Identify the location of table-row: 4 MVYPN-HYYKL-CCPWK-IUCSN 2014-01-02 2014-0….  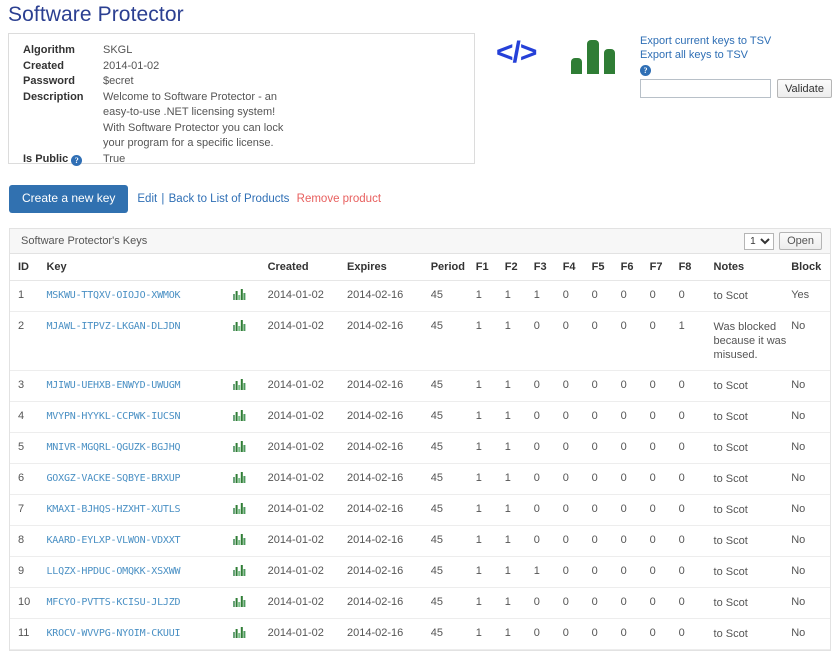
(420, 417).